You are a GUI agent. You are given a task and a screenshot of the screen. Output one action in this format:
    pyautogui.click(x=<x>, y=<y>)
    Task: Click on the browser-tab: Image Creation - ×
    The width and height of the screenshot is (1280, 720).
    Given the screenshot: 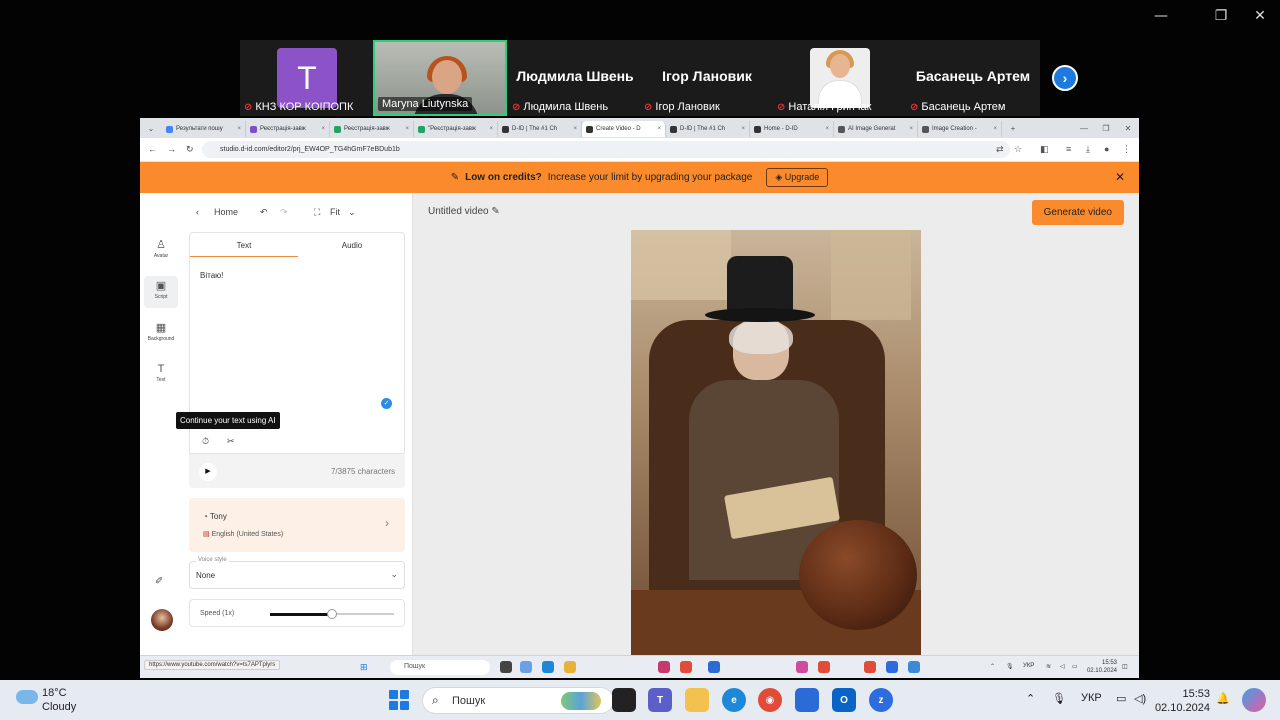 What is the action you would take?
    pyautogui.click(x=960, y=129)
    